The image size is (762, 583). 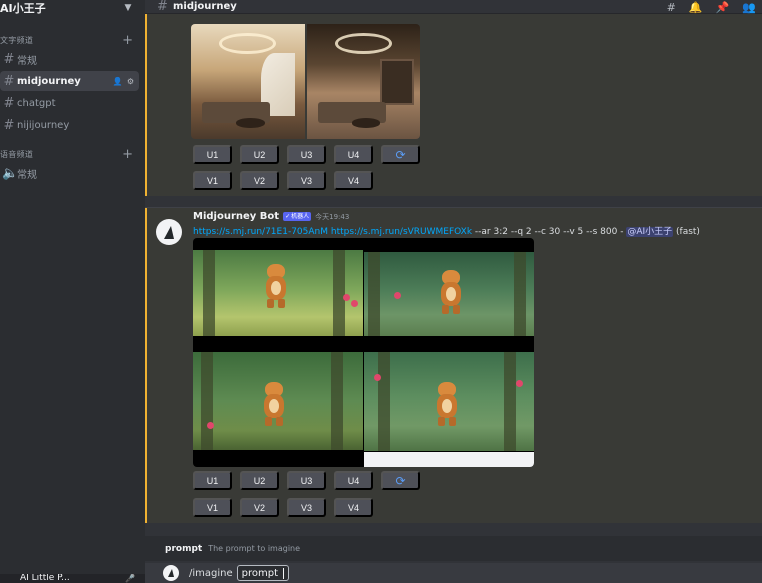 I want to click on sidebar-item-voice-general: 🔈 常规, so click(x=69, y=173).